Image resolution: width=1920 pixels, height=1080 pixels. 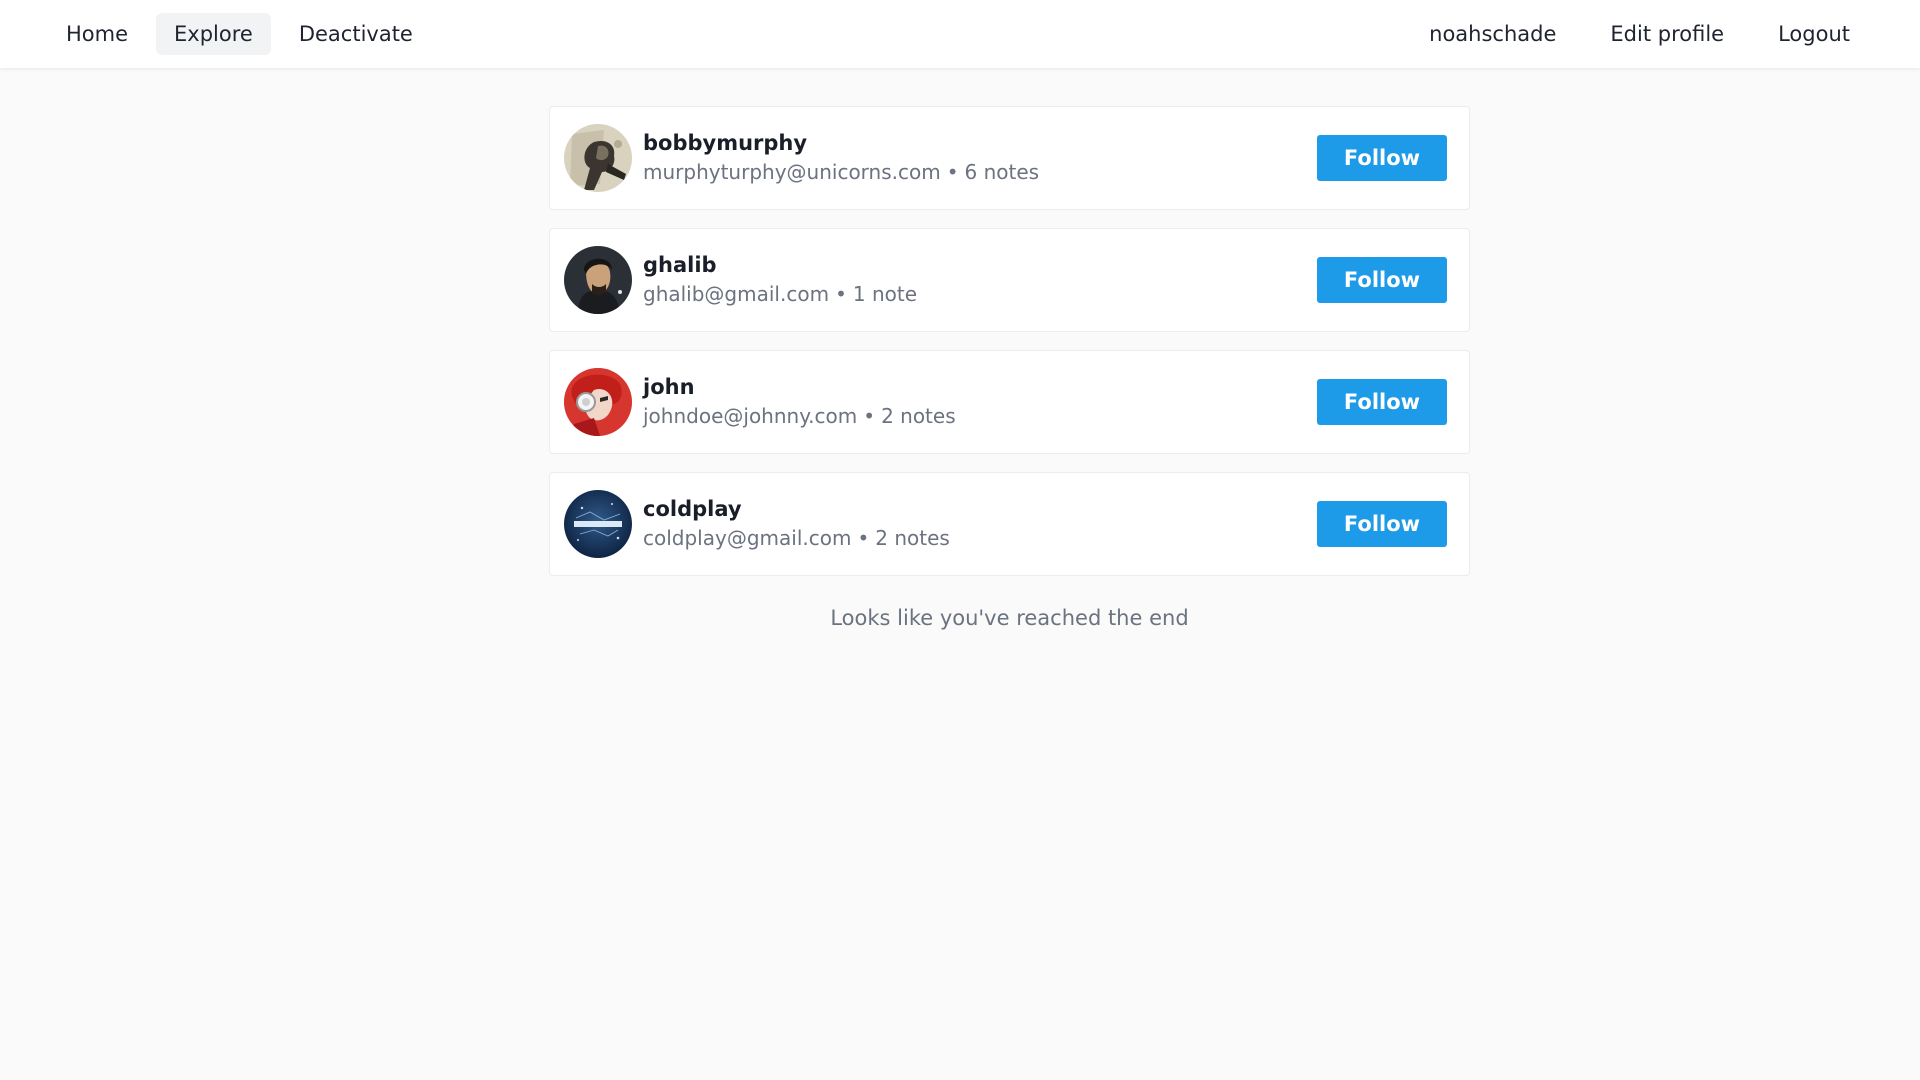 I want to click on nav-deactivate-link: Deactivate, so click(x=356, y=34).